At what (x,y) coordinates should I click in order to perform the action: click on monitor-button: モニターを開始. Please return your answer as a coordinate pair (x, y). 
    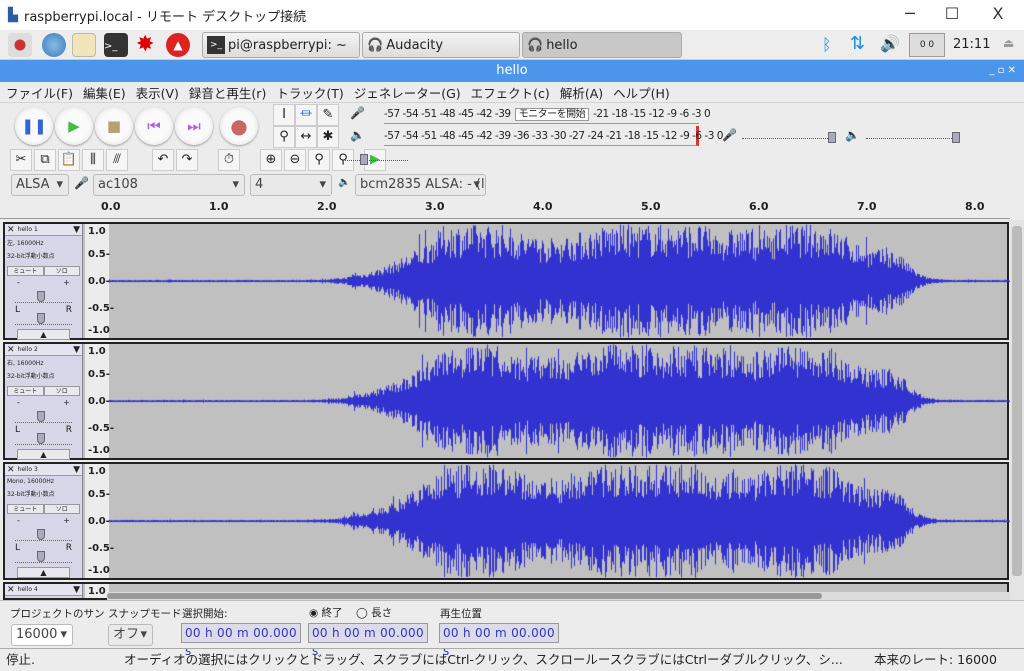
    Looking at the image, I should click on (552, 114).